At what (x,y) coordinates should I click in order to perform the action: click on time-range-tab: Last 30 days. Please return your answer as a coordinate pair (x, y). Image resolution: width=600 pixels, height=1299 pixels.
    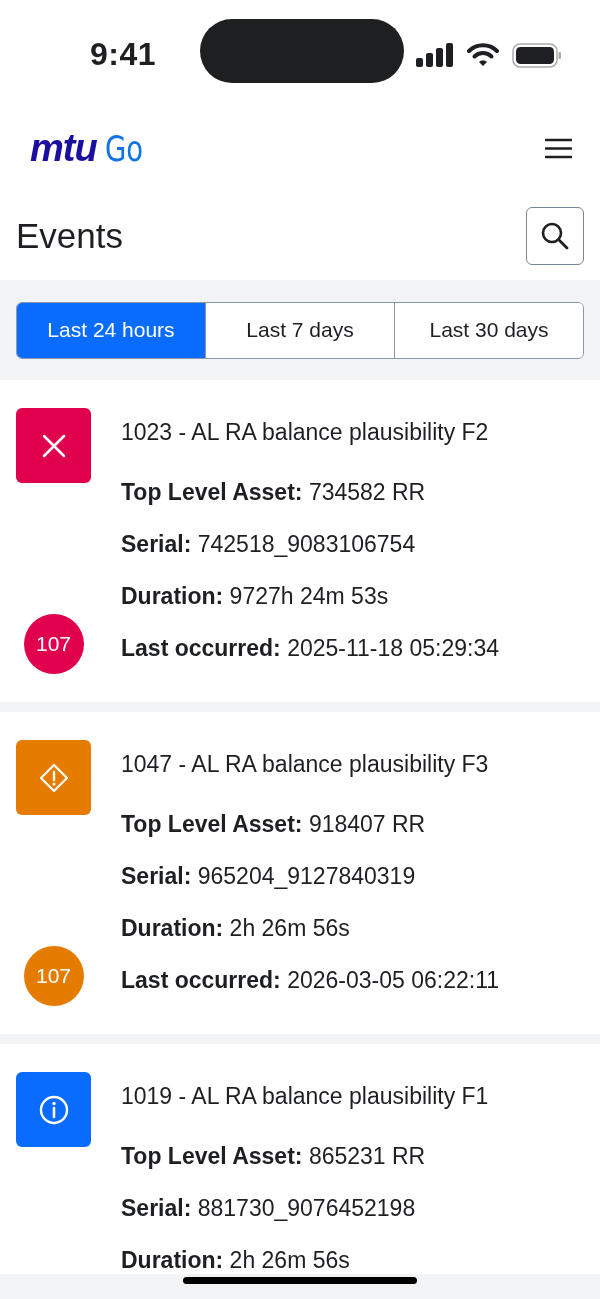
    Looking at the image, I should click on (488, 330).